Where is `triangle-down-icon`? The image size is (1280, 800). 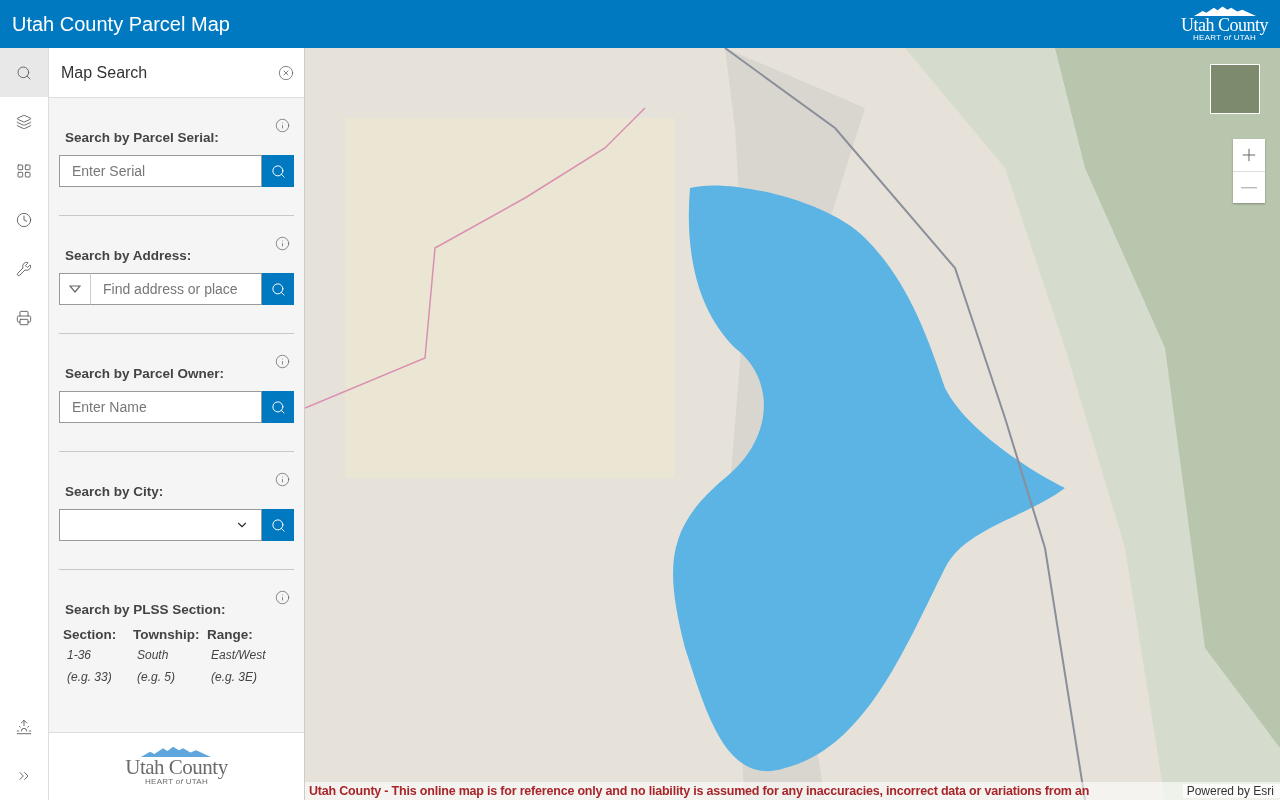 triangle-down-icon is located at coordinates (75, 289).